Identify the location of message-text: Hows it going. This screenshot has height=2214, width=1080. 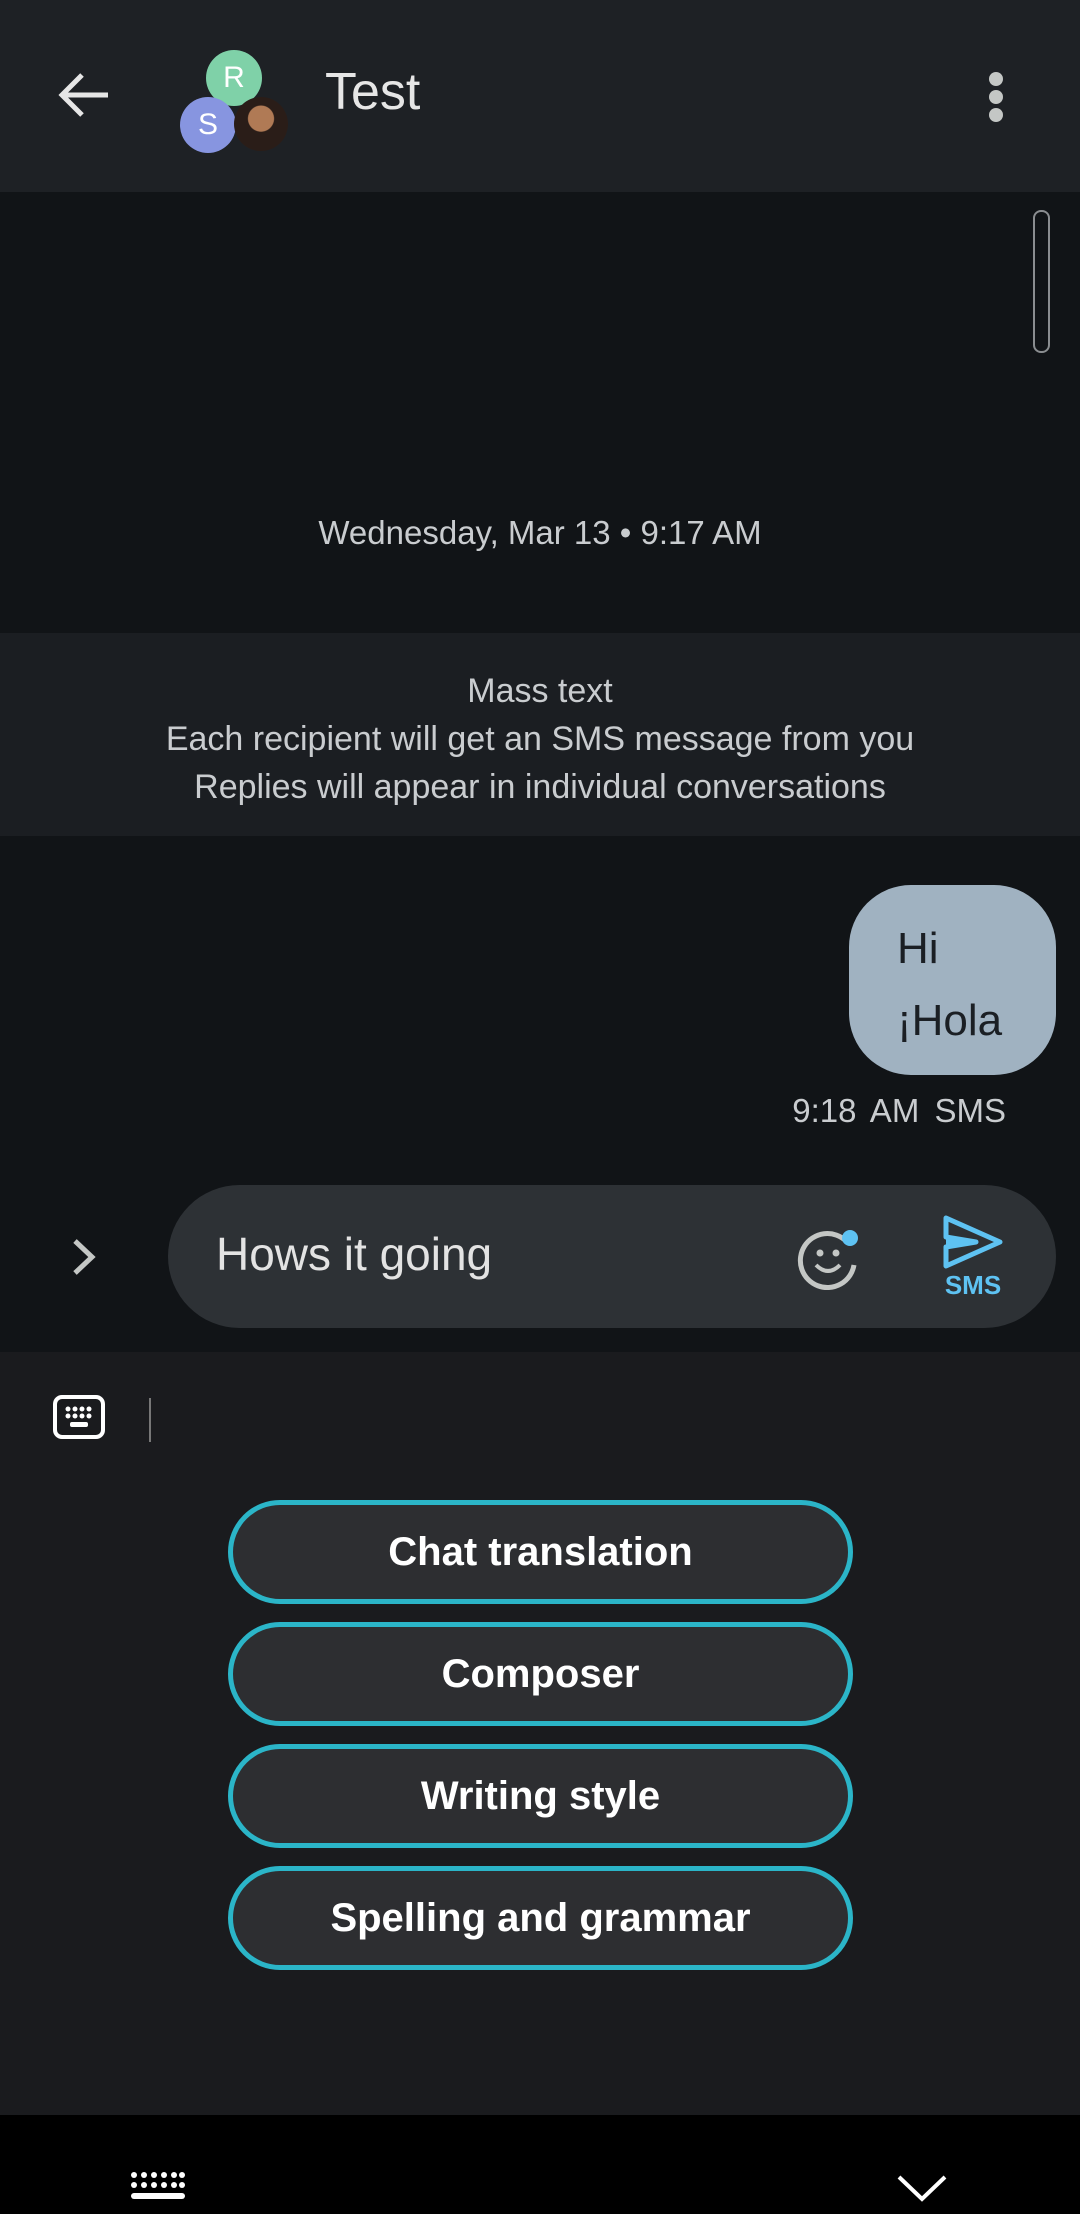
(354, 1254).